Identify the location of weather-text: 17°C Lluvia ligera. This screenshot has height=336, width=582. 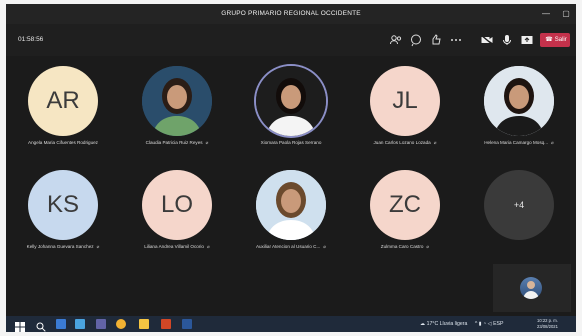
(447, 324).